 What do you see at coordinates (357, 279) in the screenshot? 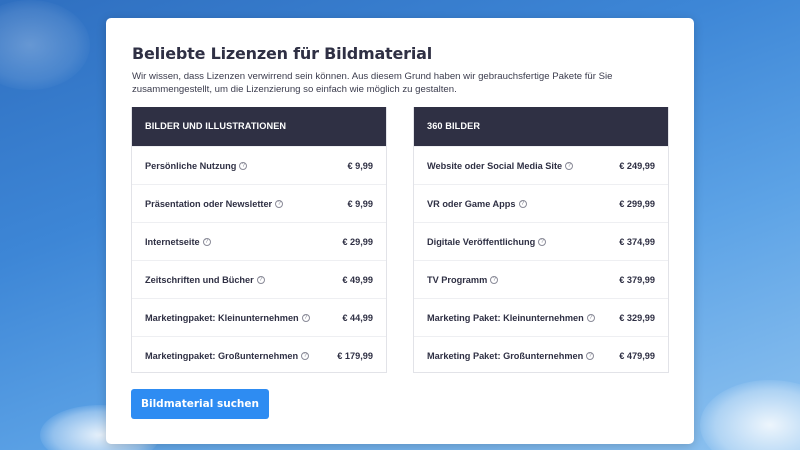
I see `row-price: € 49,99` at bounding box center [357, 279].